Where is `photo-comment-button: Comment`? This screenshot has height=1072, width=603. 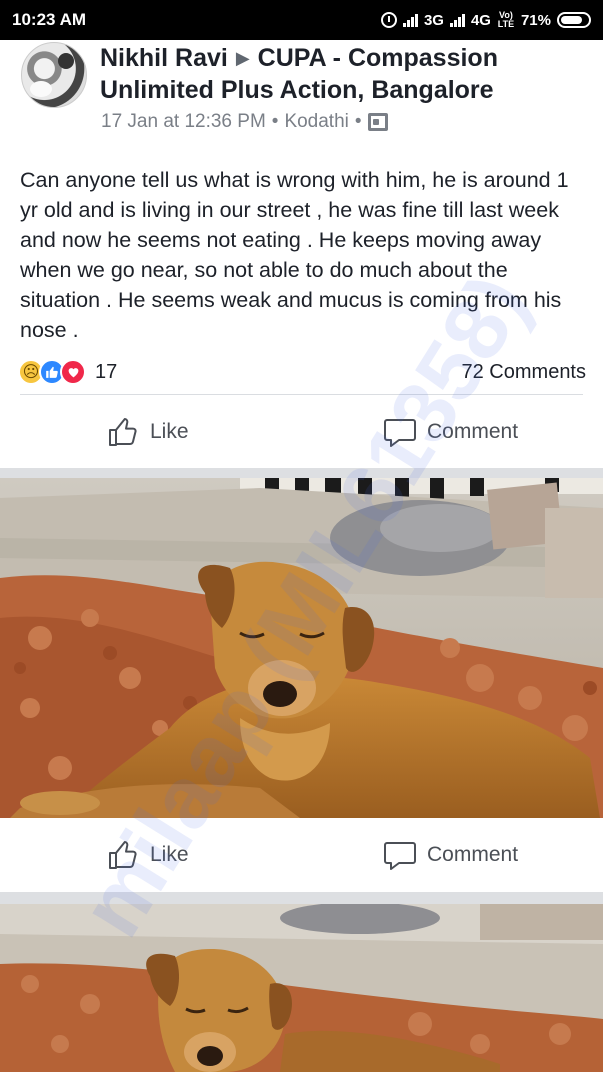 photo-comment-button: Comment is located at coordinates (450, 855).